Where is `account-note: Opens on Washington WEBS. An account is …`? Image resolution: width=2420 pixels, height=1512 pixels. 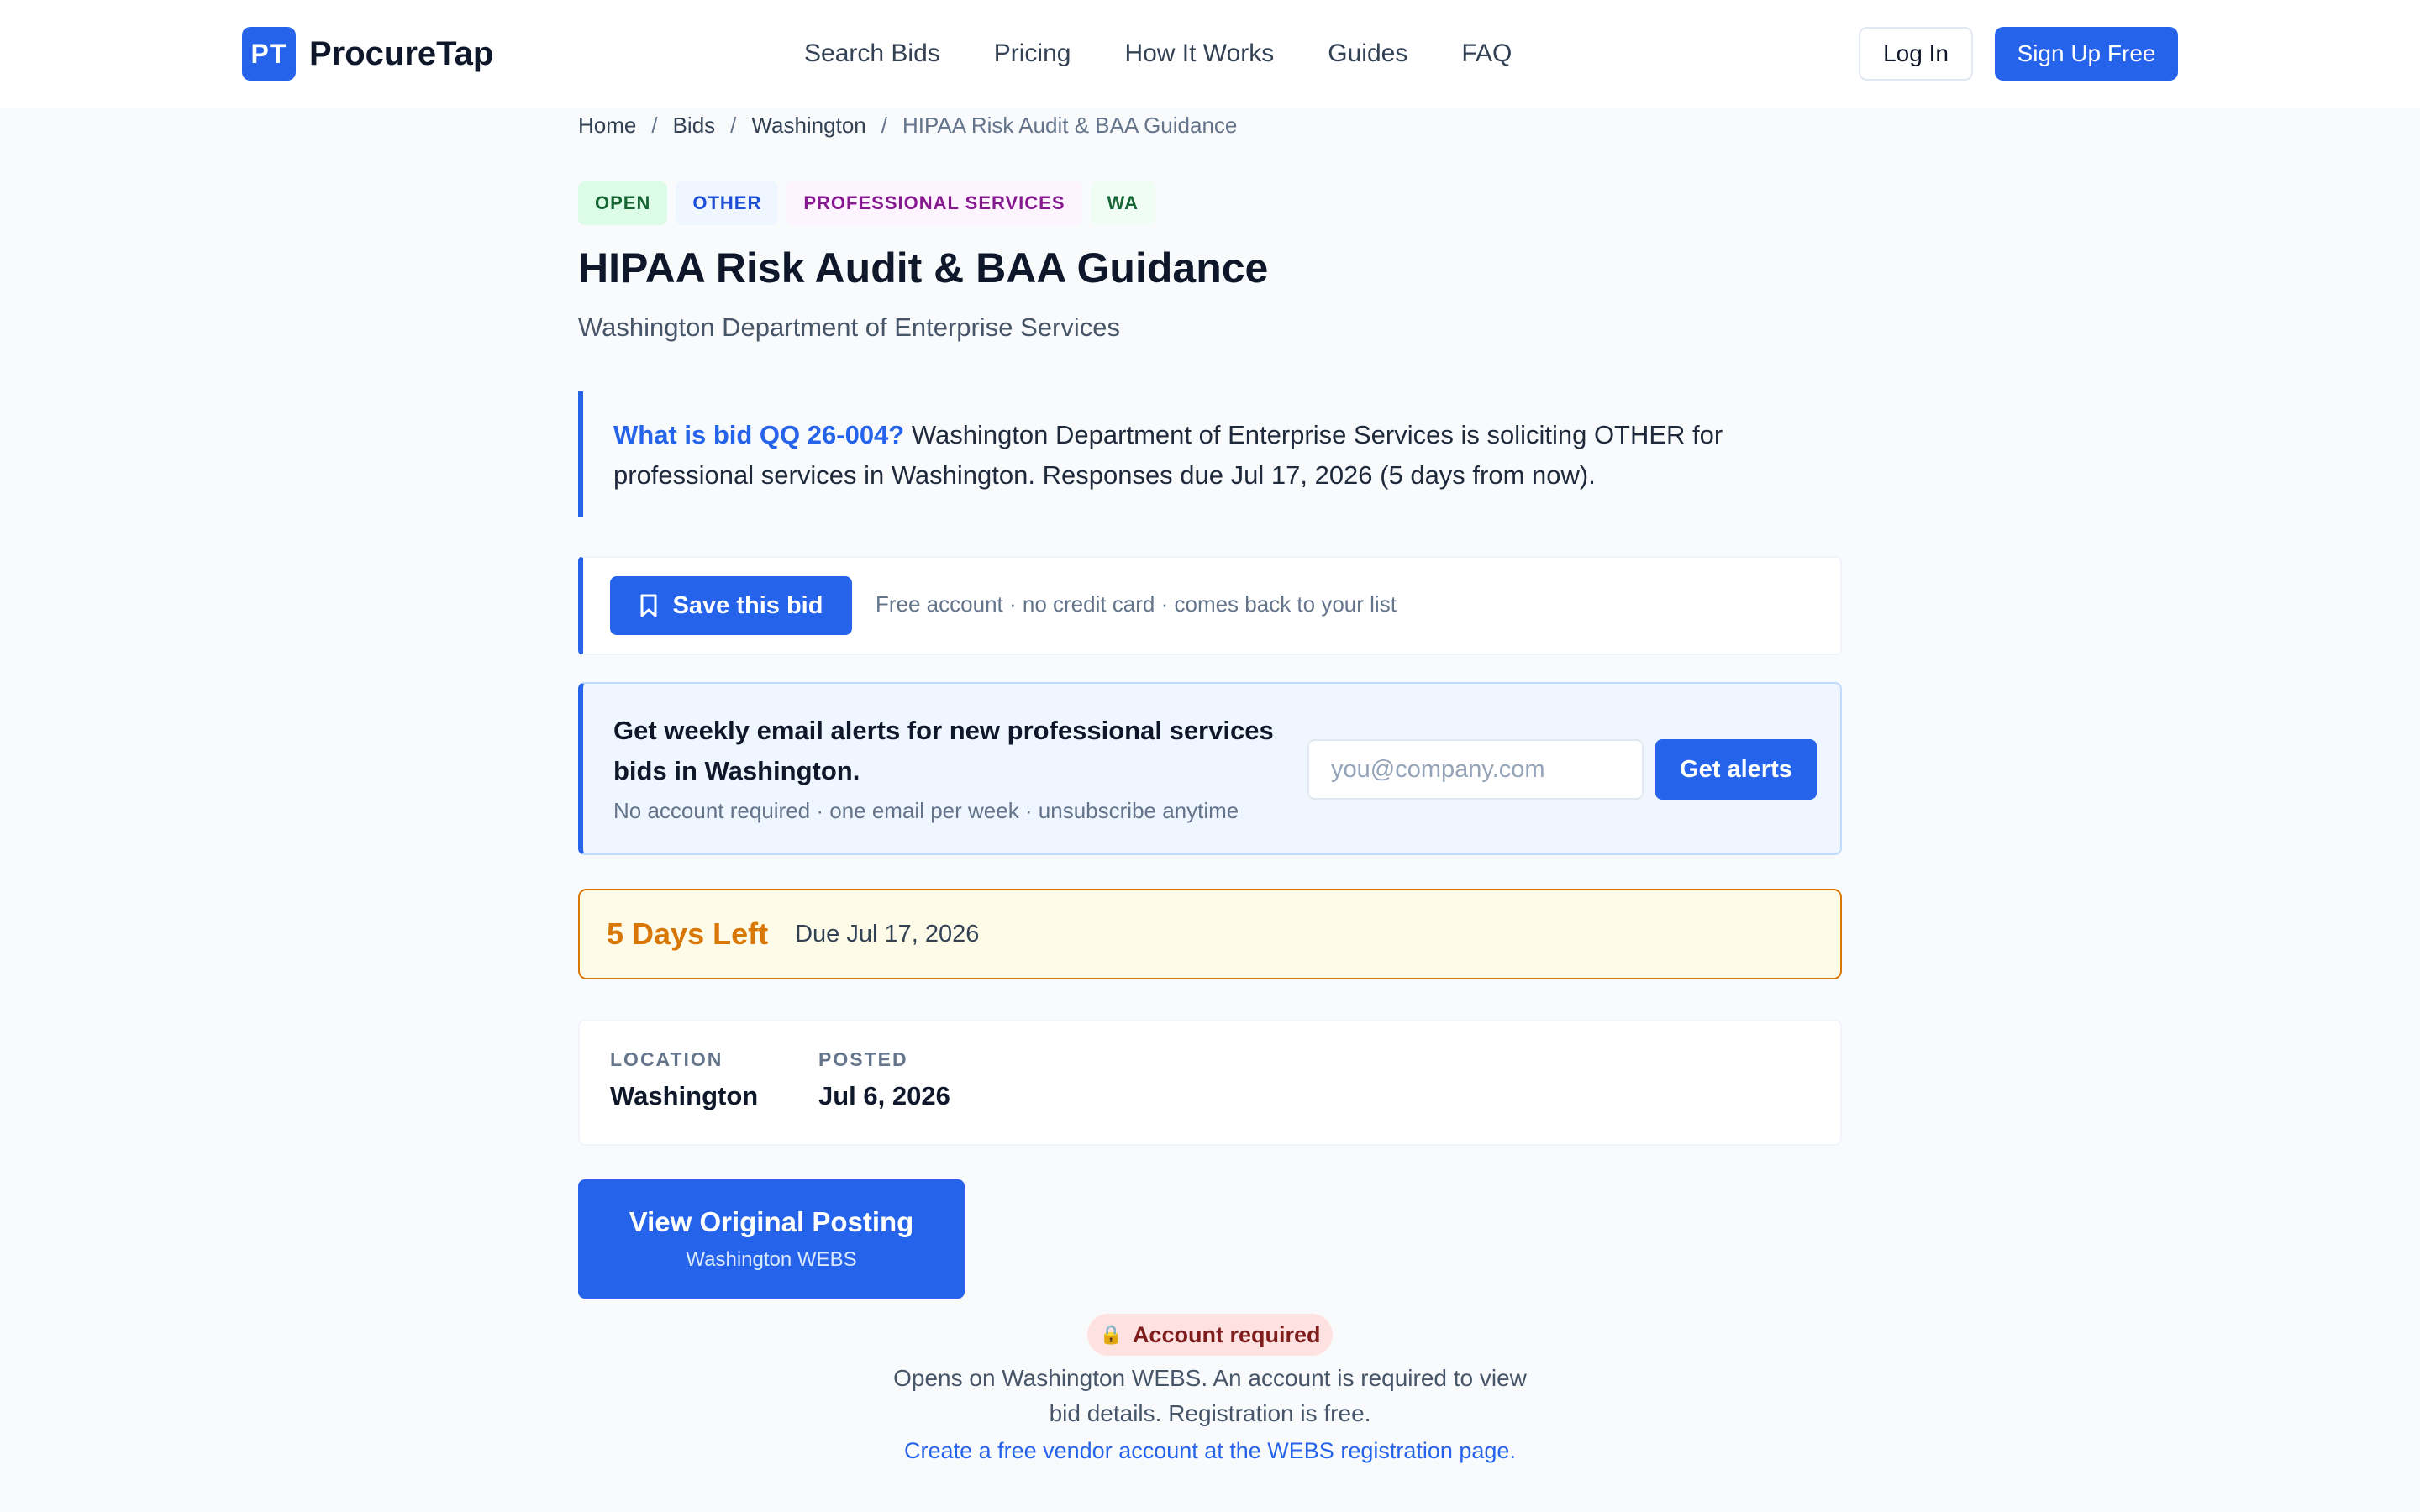
account-note: Opens on Washington WEBS. An account is … is located at coordinates (1210, 1395).